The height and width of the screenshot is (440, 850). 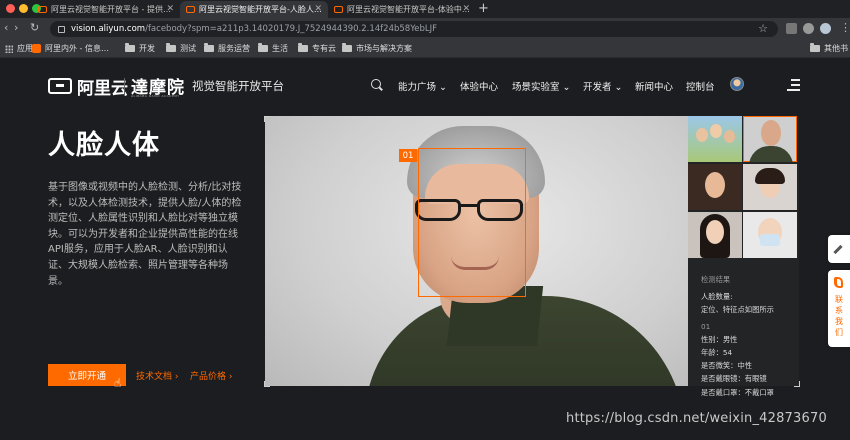 What do you see at coordinates (108, 29) in the screenshot?
I see `url-host: vision.aliyun.com` at bounding box center [108, 29].